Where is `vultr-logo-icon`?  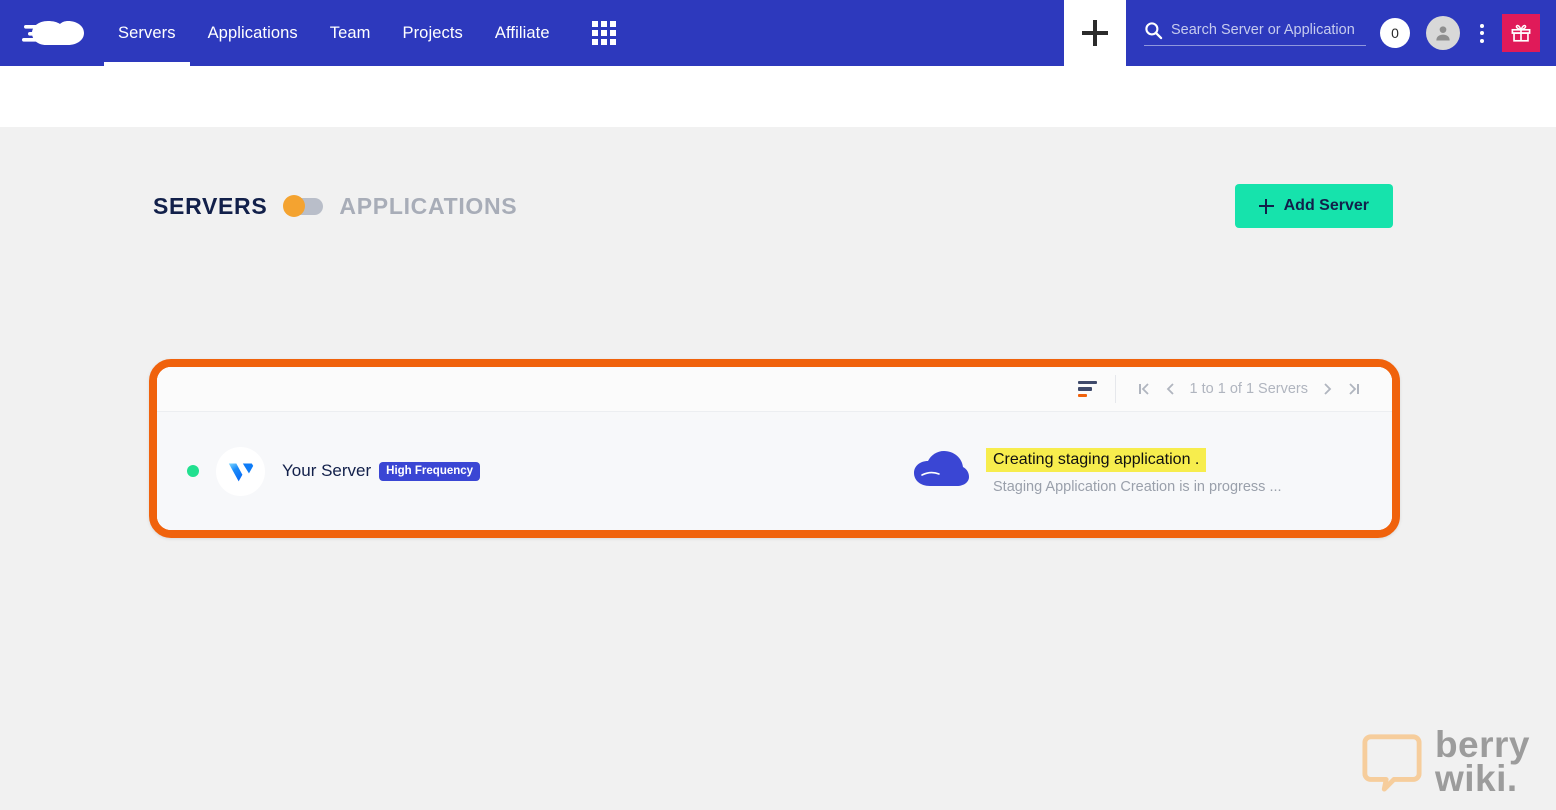 vultr-logo-icon is located at coordinates (240, 472).